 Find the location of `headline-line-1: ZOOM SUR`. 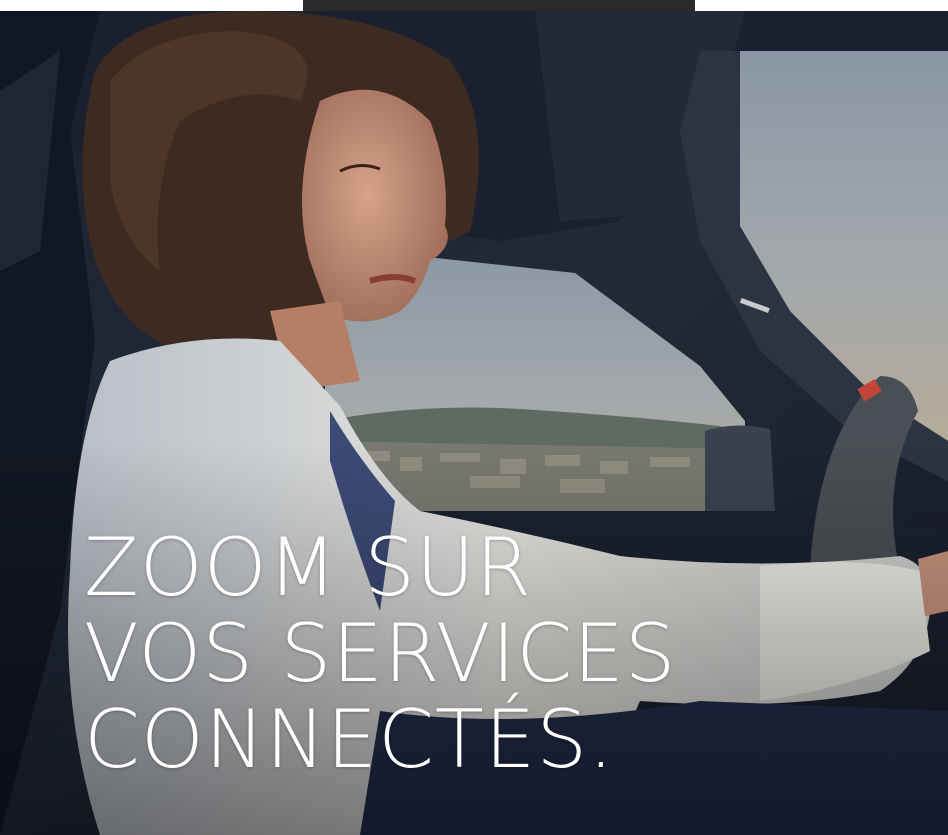

headline-line-1: ZOOM SUR is located at coordinates (308, 567).